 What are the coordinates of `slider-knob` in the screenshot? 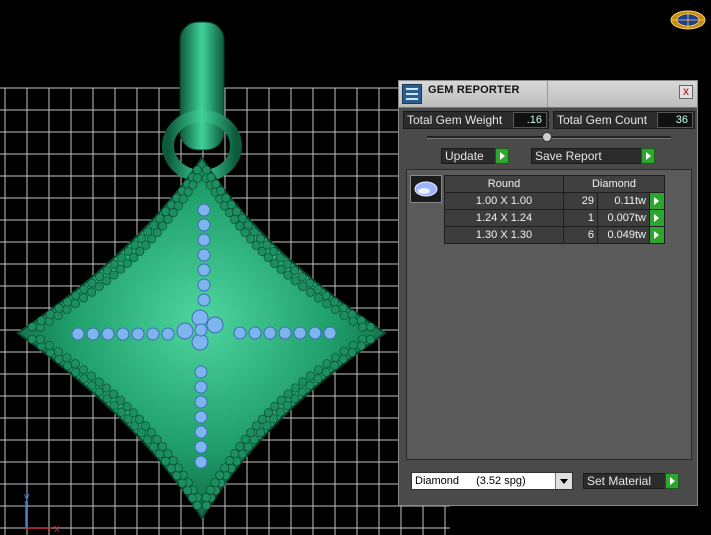 It's located at (547, 137).